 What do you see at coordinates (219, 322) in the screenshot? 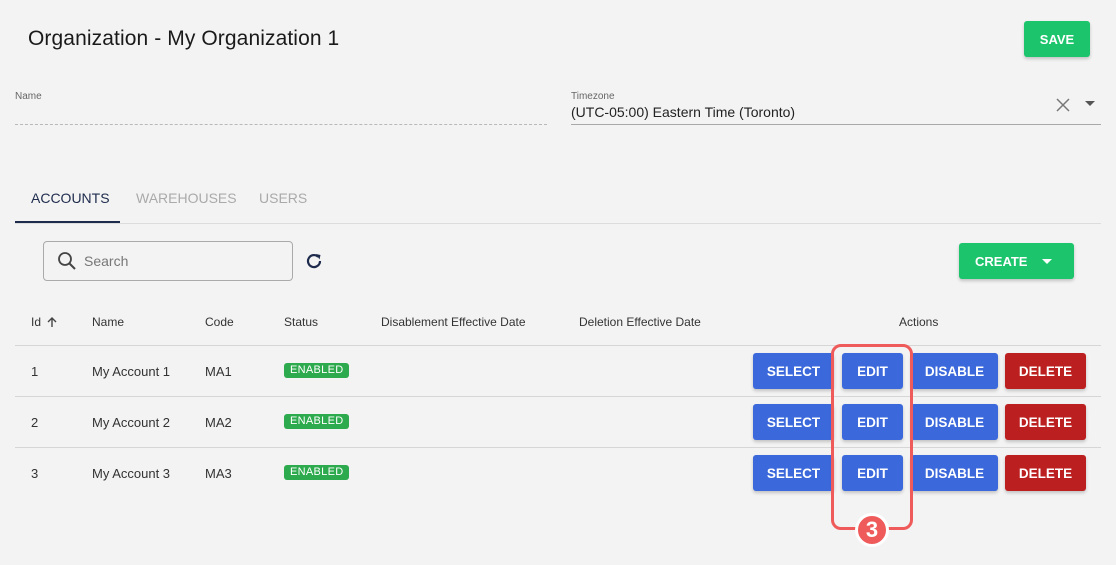
I see `column-header-code: Code` at bounding box center [219, 322].